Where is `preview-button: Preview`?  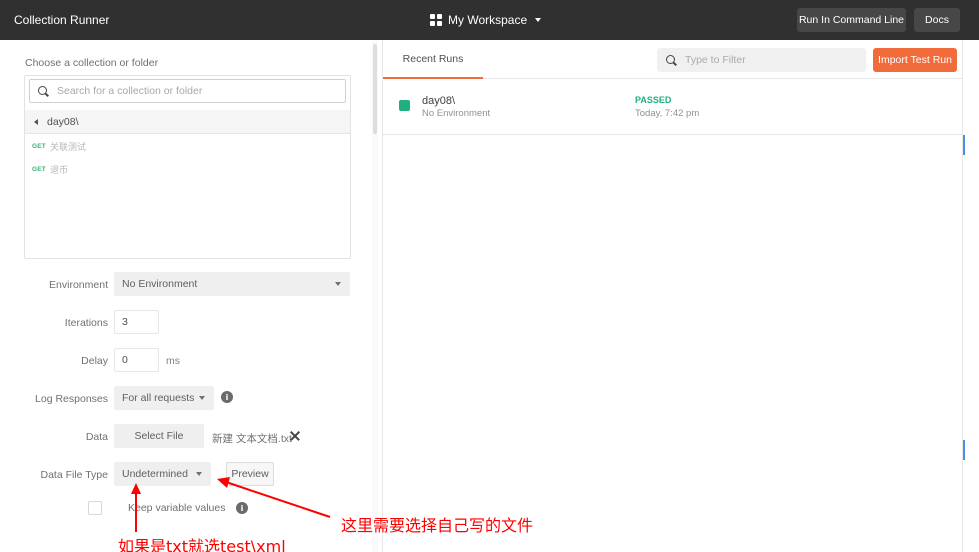
preview-button: Preview is located at coordinates (250, 474).